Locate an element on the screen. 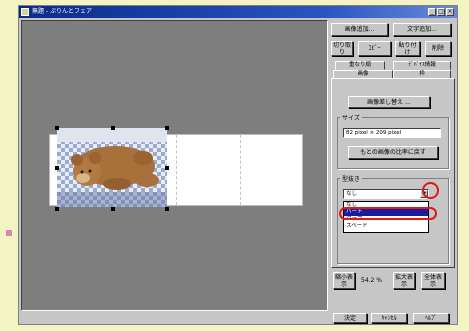 The width and height of the screenshot is (469, 331). crop-shape-dropdown: なし ▼ is located at coordinates (386, 194).